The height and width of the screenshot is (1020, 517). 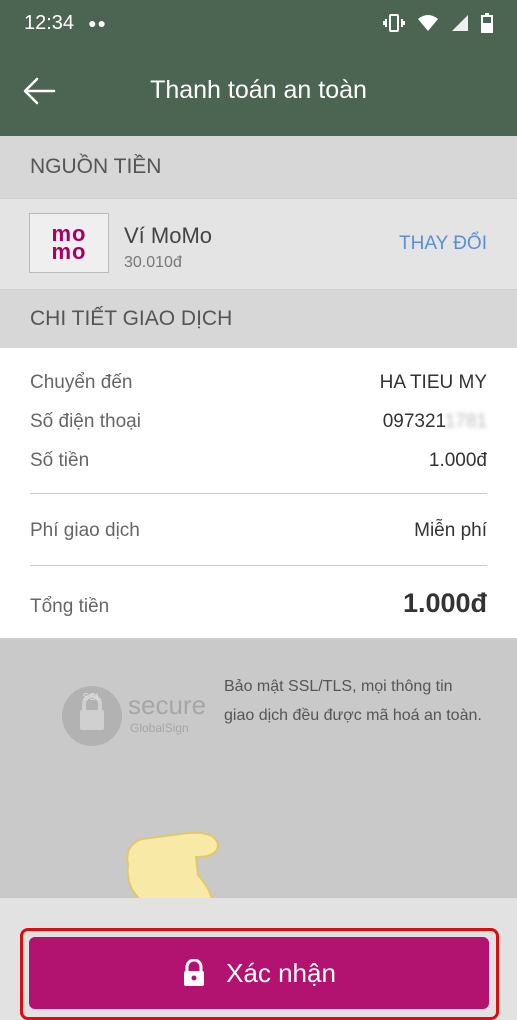 I want to click on change-source-link: THAY ĐỔI, so click(x=443, y=244).